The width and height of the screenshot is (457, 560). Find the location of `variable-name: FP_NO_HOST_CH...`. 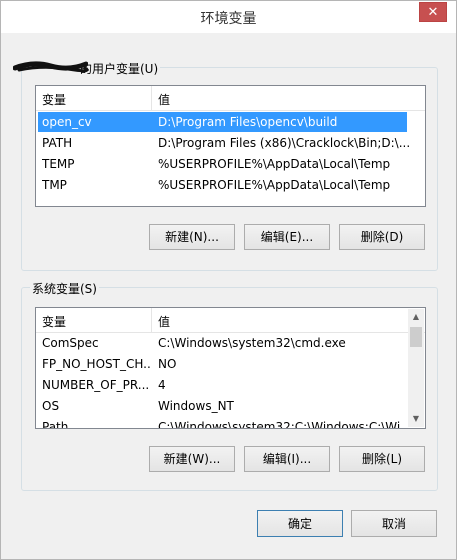

variable-name: FP_NO_HOST_CH... is located at coordinates (97, 364).